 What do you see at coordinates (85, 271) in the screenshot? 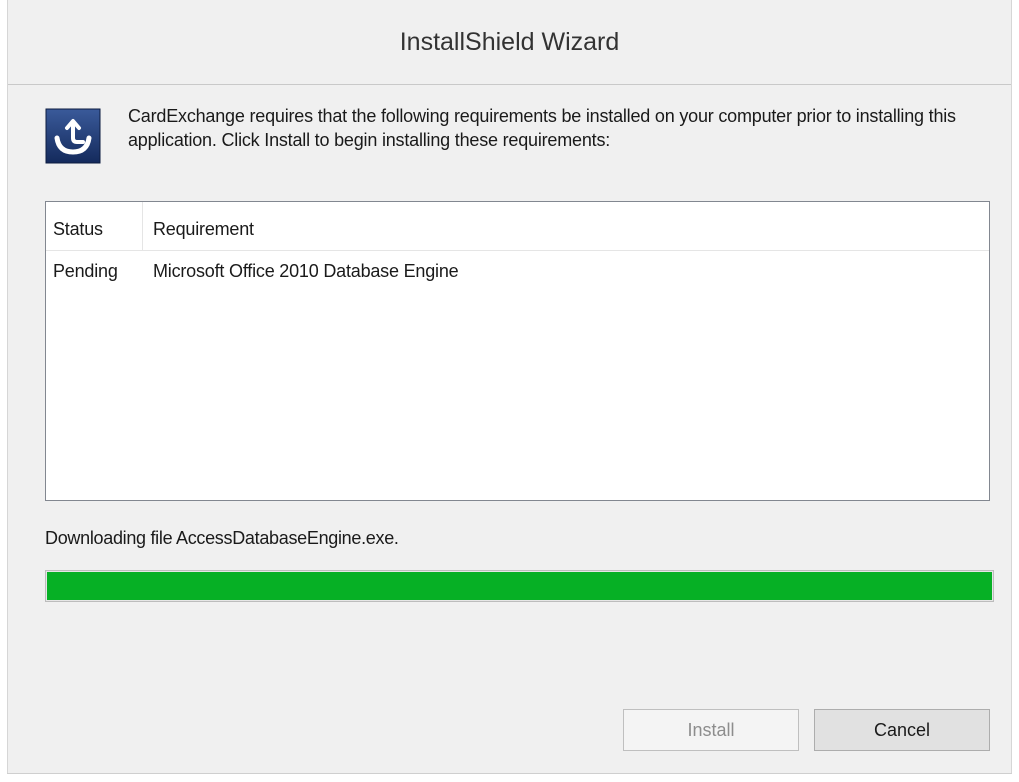
I see `row-status: Pending` at bounding box center [85, 271].